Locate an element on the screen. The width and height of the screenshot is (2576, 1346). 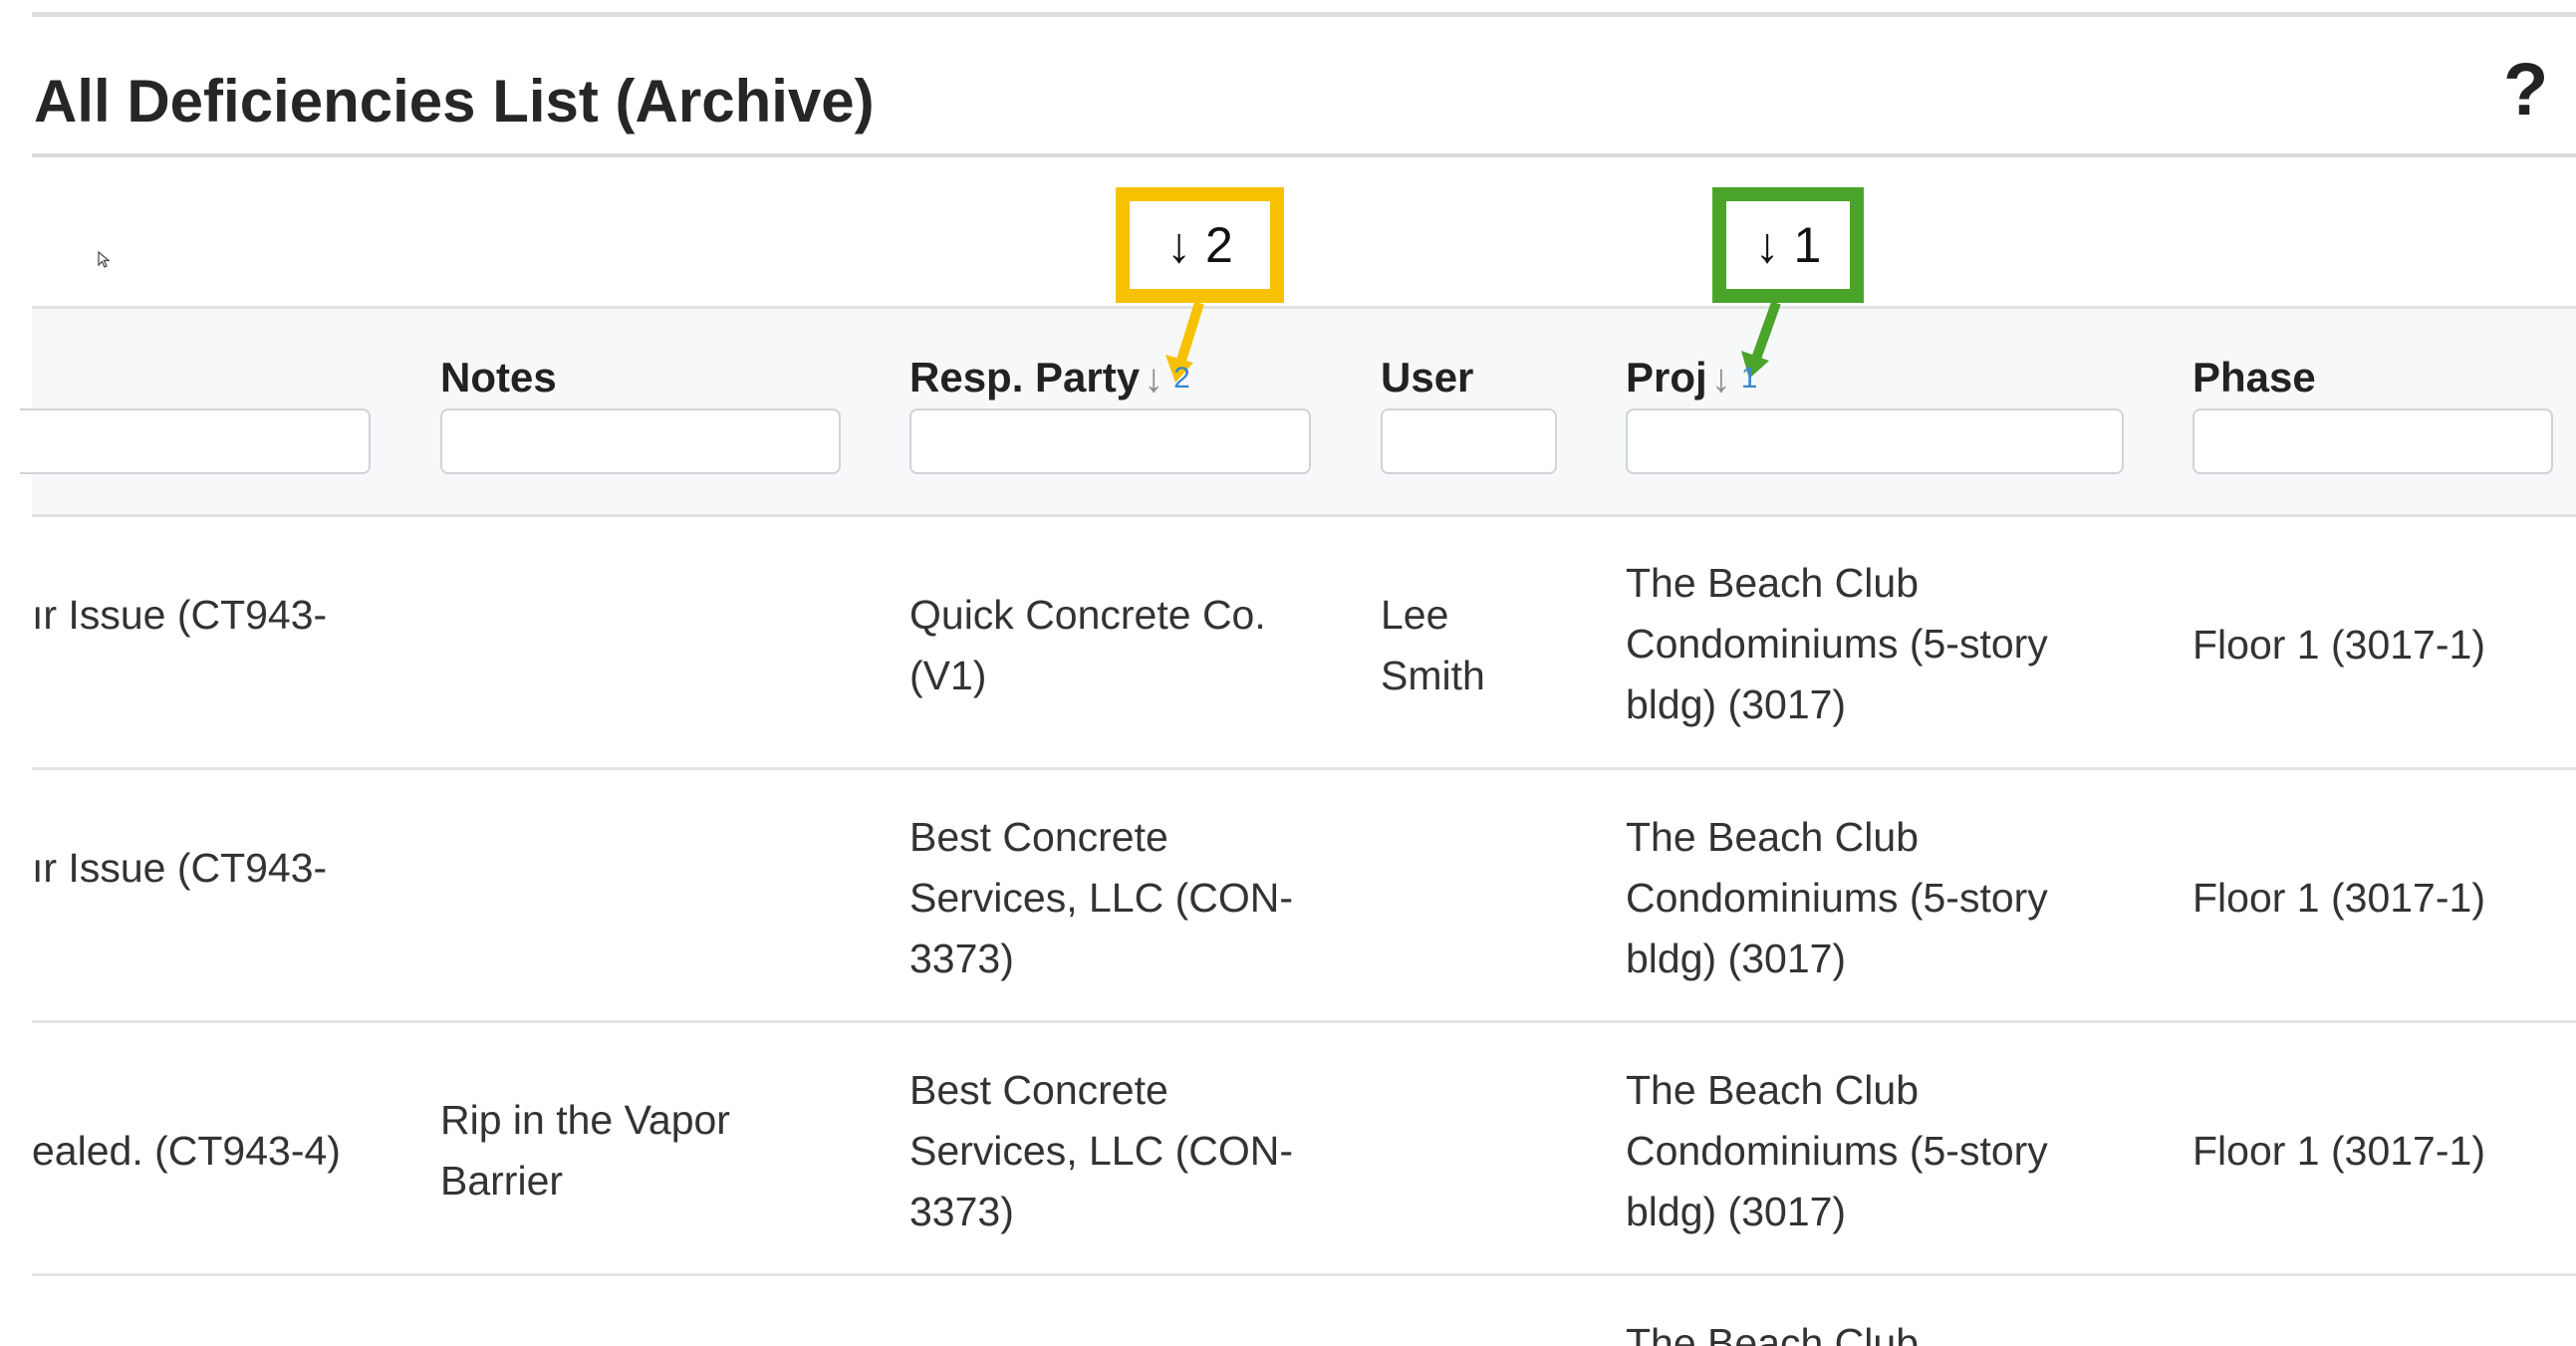
sort-order-badge: 1 is located at coordinates (1749, 378).